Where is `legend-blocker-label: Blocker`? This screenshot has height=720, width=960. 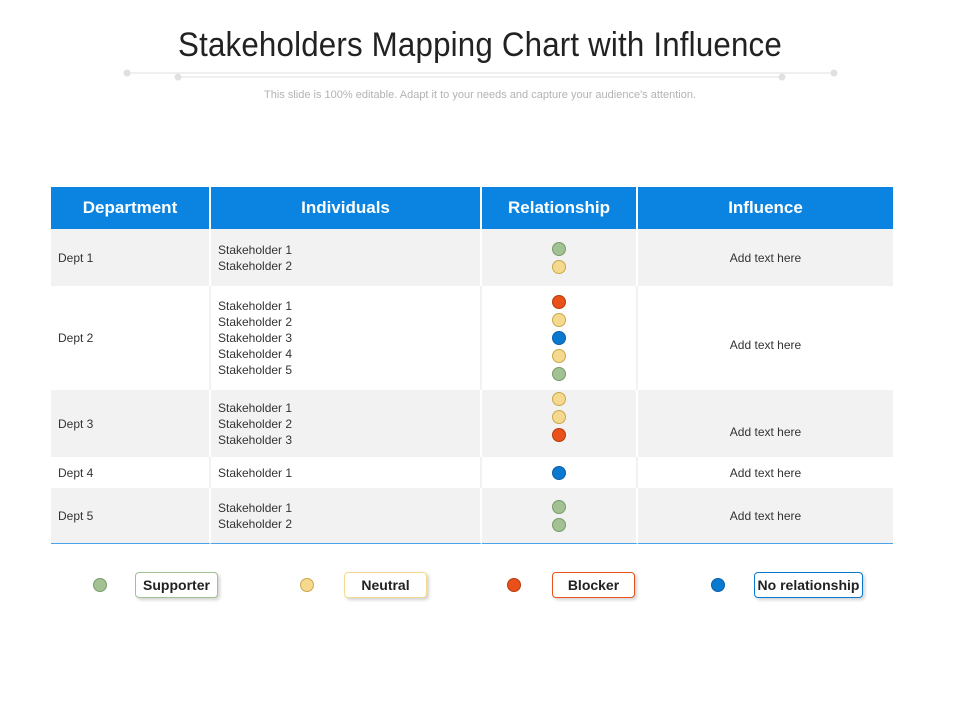
legend-blocker-label: Blocker is located at coordinates (593, 585).